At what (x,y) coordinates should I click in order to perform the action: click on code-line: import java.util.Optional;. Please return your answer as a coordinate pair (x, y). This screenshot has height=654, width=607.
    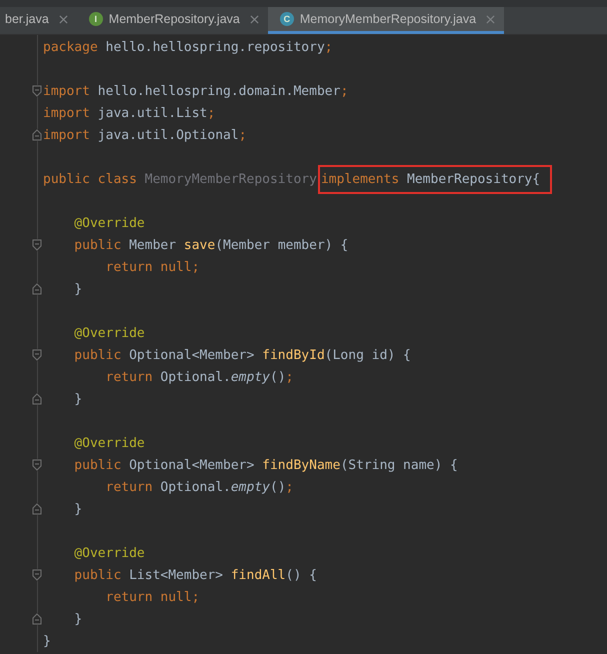
    Looking at the image, I should click on (145, 135).